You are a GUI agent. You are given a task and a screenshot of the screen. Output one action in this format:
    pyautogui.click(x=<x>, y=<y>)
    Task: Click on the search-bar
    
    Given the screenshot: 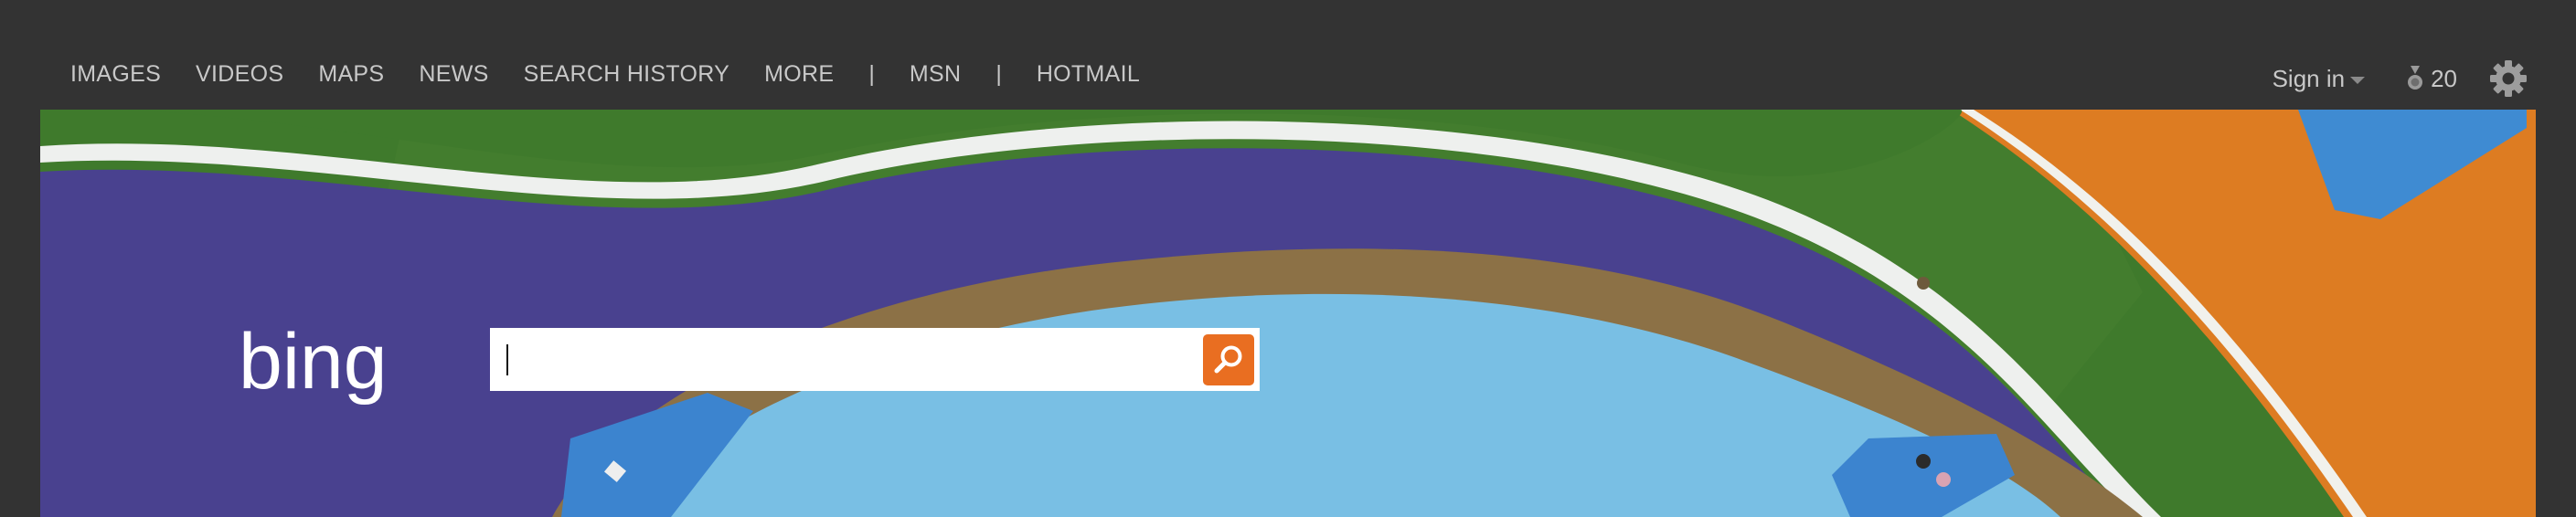 What is the action you would take?
    pyautogui.click(x=875, y=359)
    